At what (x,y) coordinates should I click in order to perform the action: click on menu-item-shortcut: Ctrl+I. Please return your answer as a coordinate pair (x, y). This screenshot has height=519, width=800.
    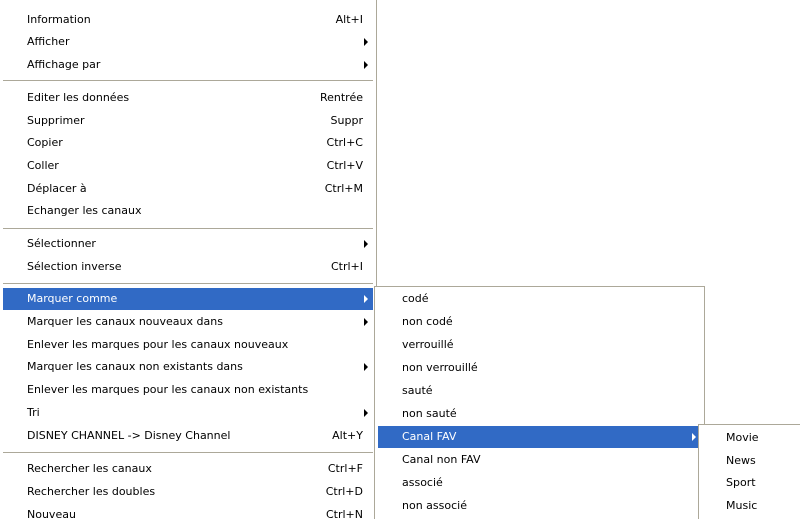
    Looking at the image, I should click on (346, 266).